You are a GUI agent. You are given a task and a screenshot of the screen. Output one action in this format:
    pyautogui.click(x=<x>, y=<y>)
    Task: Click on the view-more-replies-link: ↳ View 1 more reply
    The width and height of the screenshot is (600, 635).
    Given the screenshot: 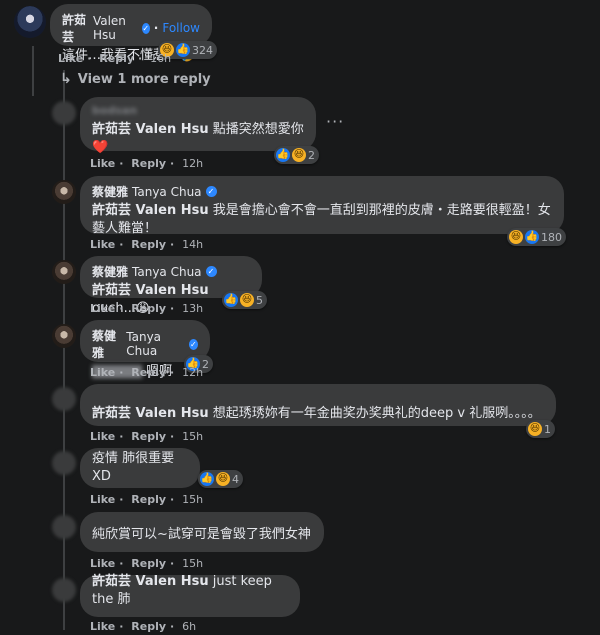 What is the action you would take?
    pyautogui.click(x=135, y=79)
    